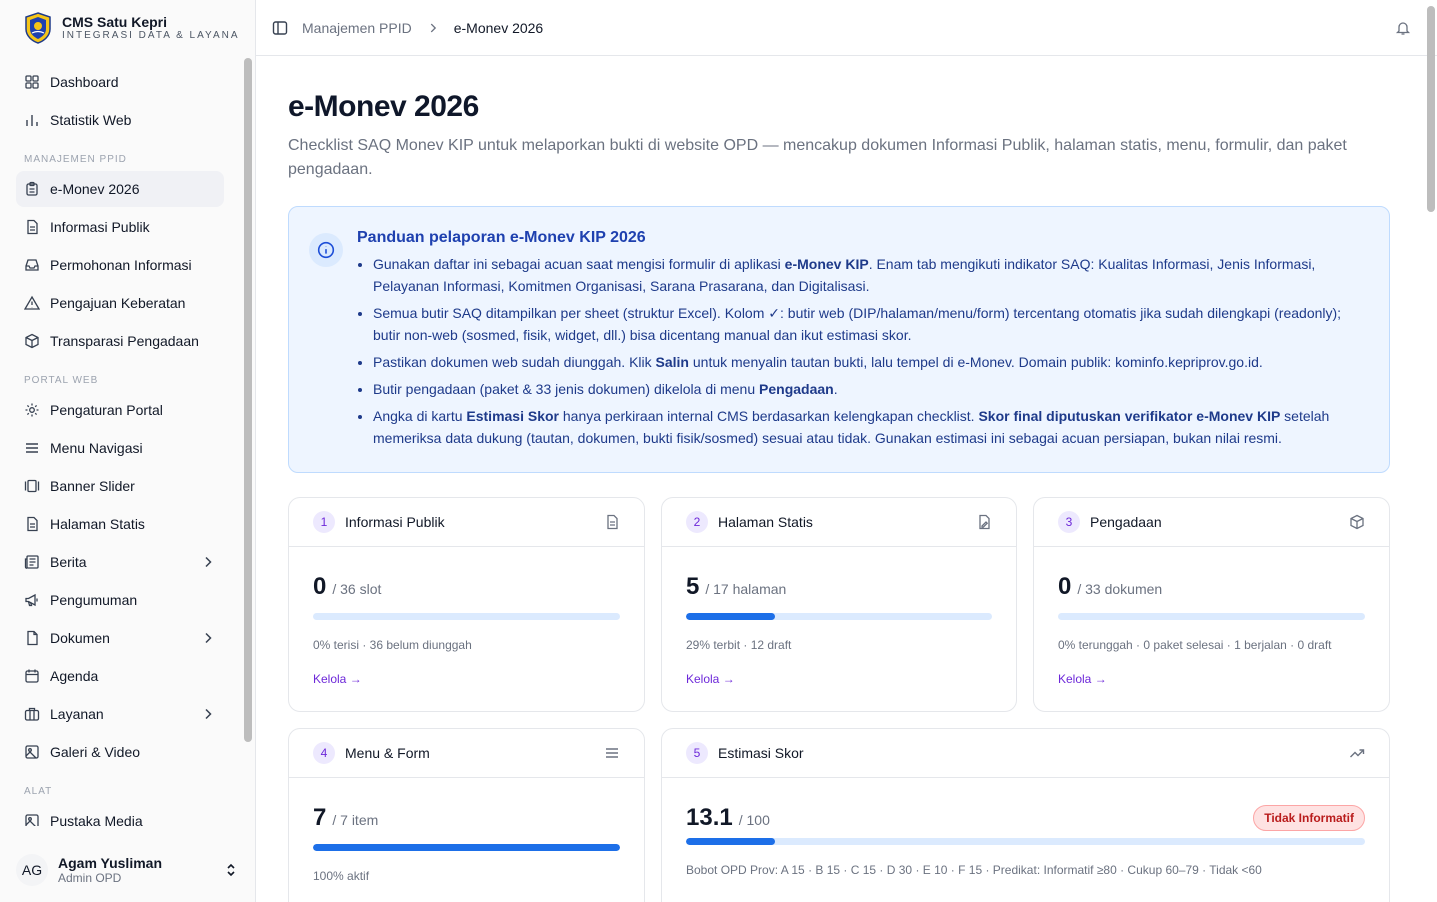  What do you see at coordinates (355, 820) in the screenshot?
I see `card-unit: / 7 item` at bounding box center [355, 820].